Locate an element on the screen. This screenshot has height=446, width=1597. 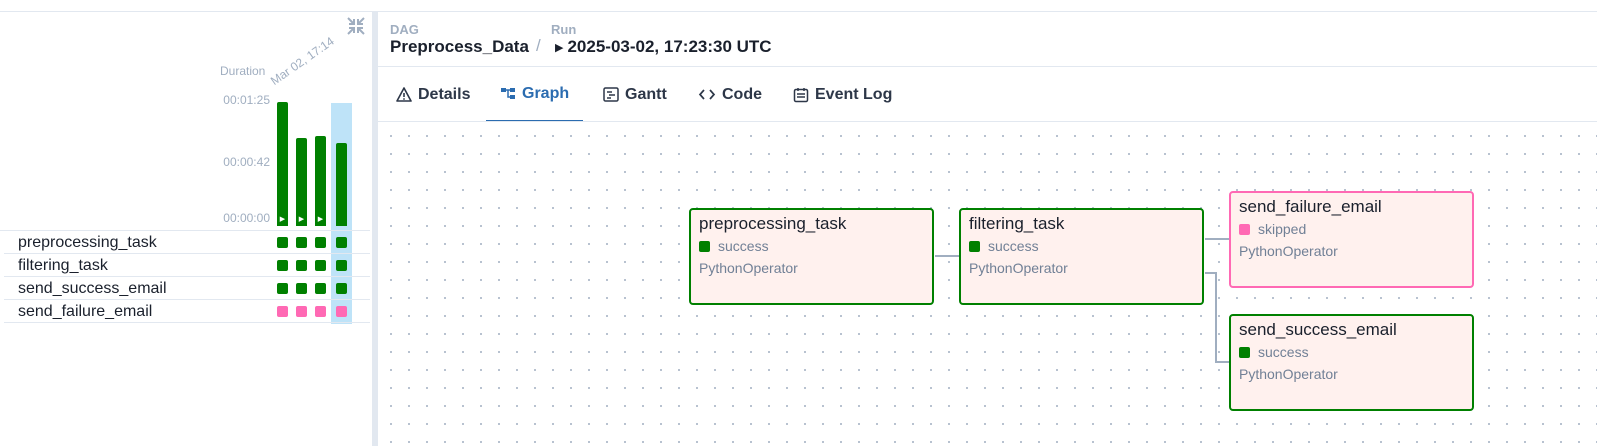
tick-label-zero: 00:00:00 is located at coordinates (246, 218).